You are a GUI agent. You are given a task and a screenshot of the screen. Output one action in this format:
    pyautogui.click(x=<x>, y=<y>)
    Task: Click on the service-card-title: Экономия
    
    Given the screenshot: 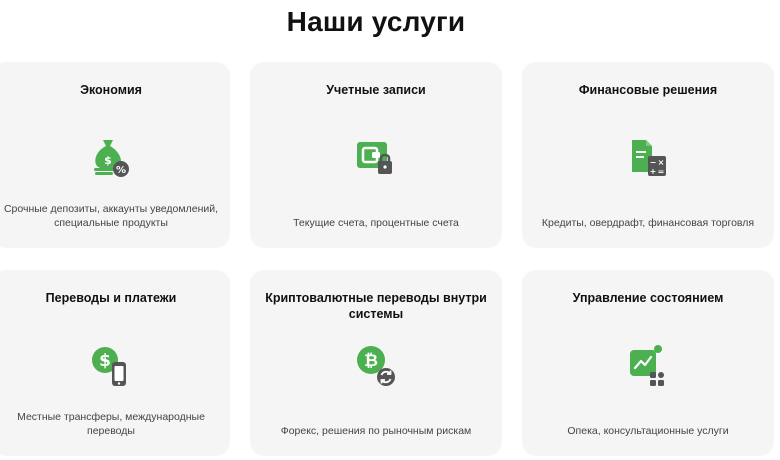 What is the action you would take?
    pyautogui.click(x=111, y=90)
    